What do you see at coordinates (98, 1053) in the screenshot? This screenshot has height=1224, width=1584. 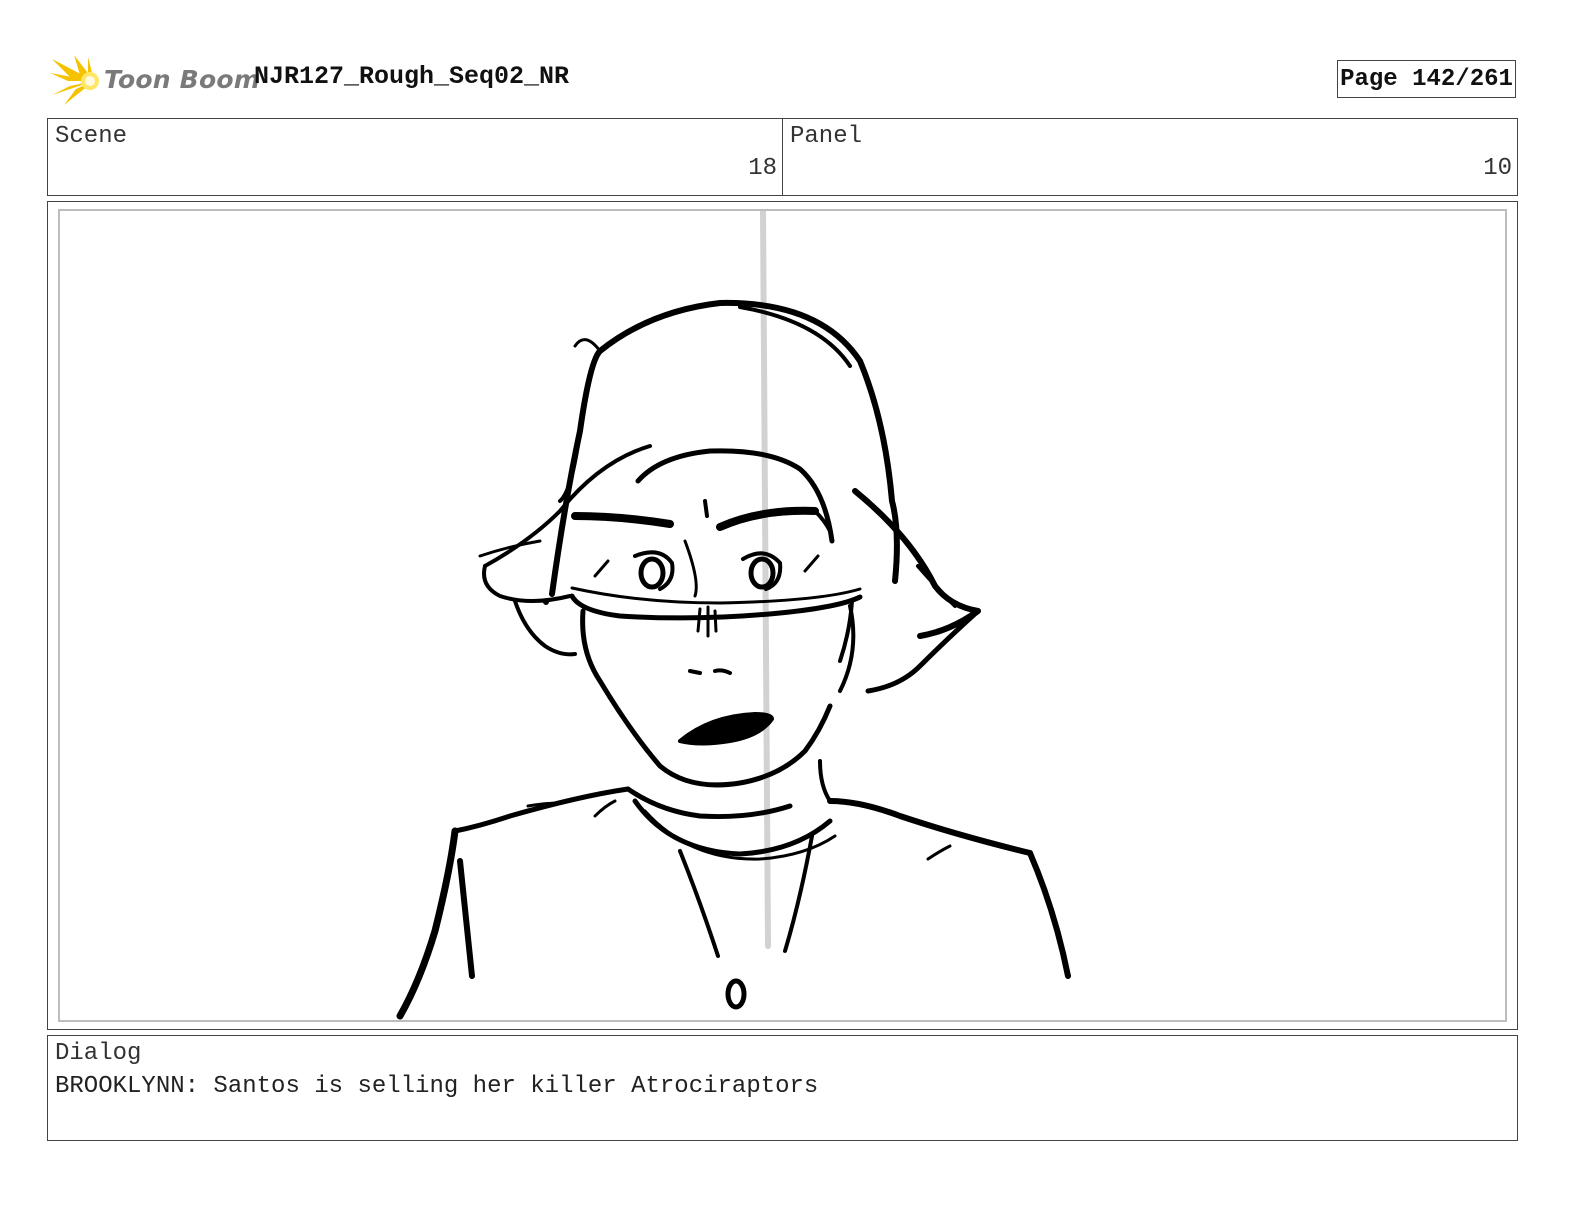 I see `dialog-label: Dialog` at bounding box center [98, 1053].